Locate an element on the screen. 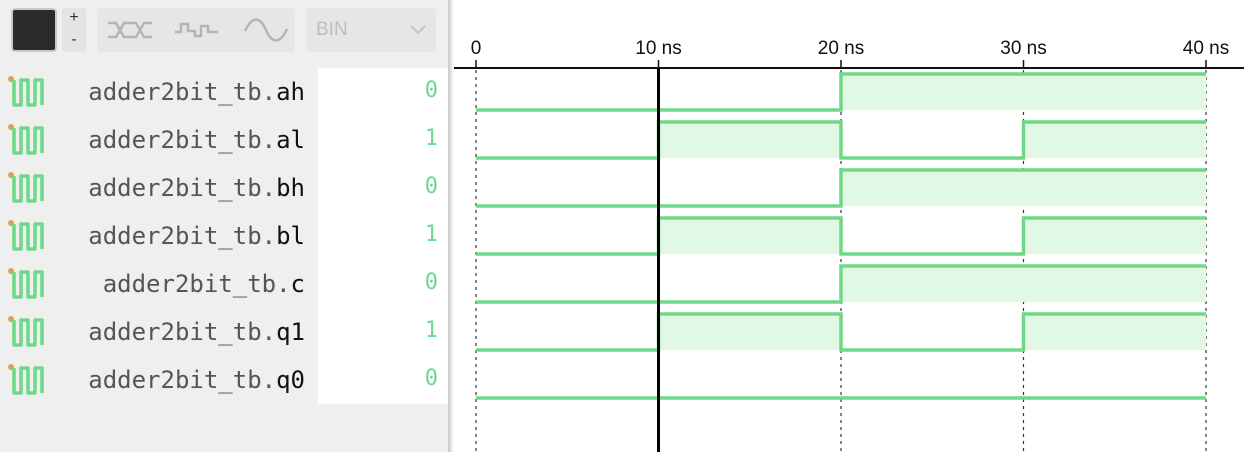 This screenshot has height=452, width=1244. zoom-controls: + - is located at coordinates (74, 30).